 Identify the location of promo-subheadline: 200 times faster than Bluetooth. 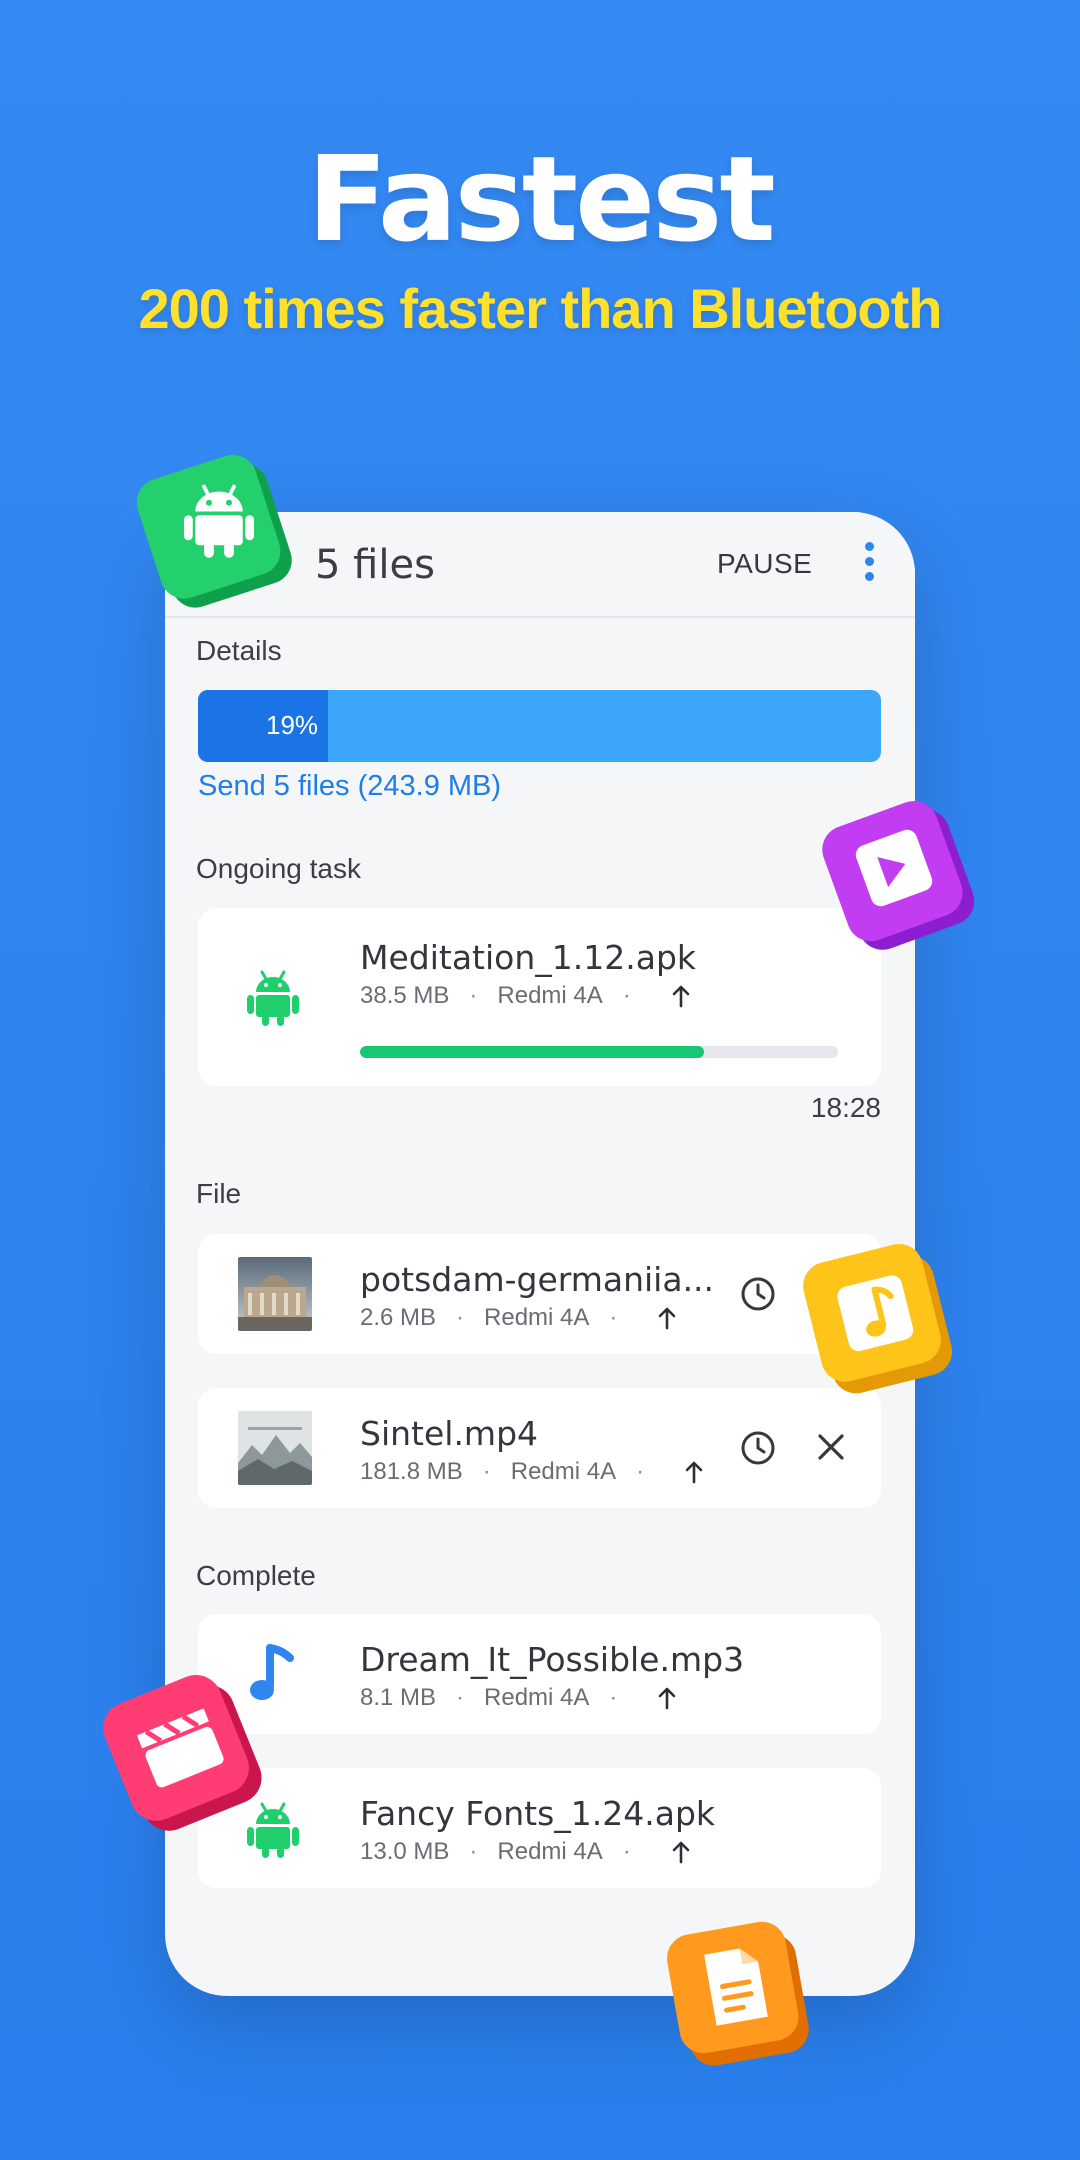
(540, 308).